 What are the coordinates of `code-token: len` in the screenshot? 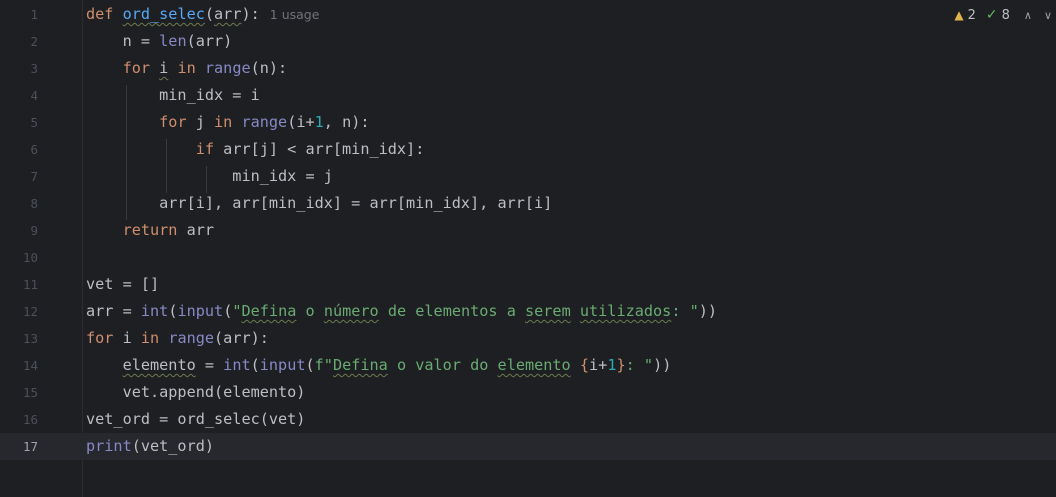 It's located at (173, 41).